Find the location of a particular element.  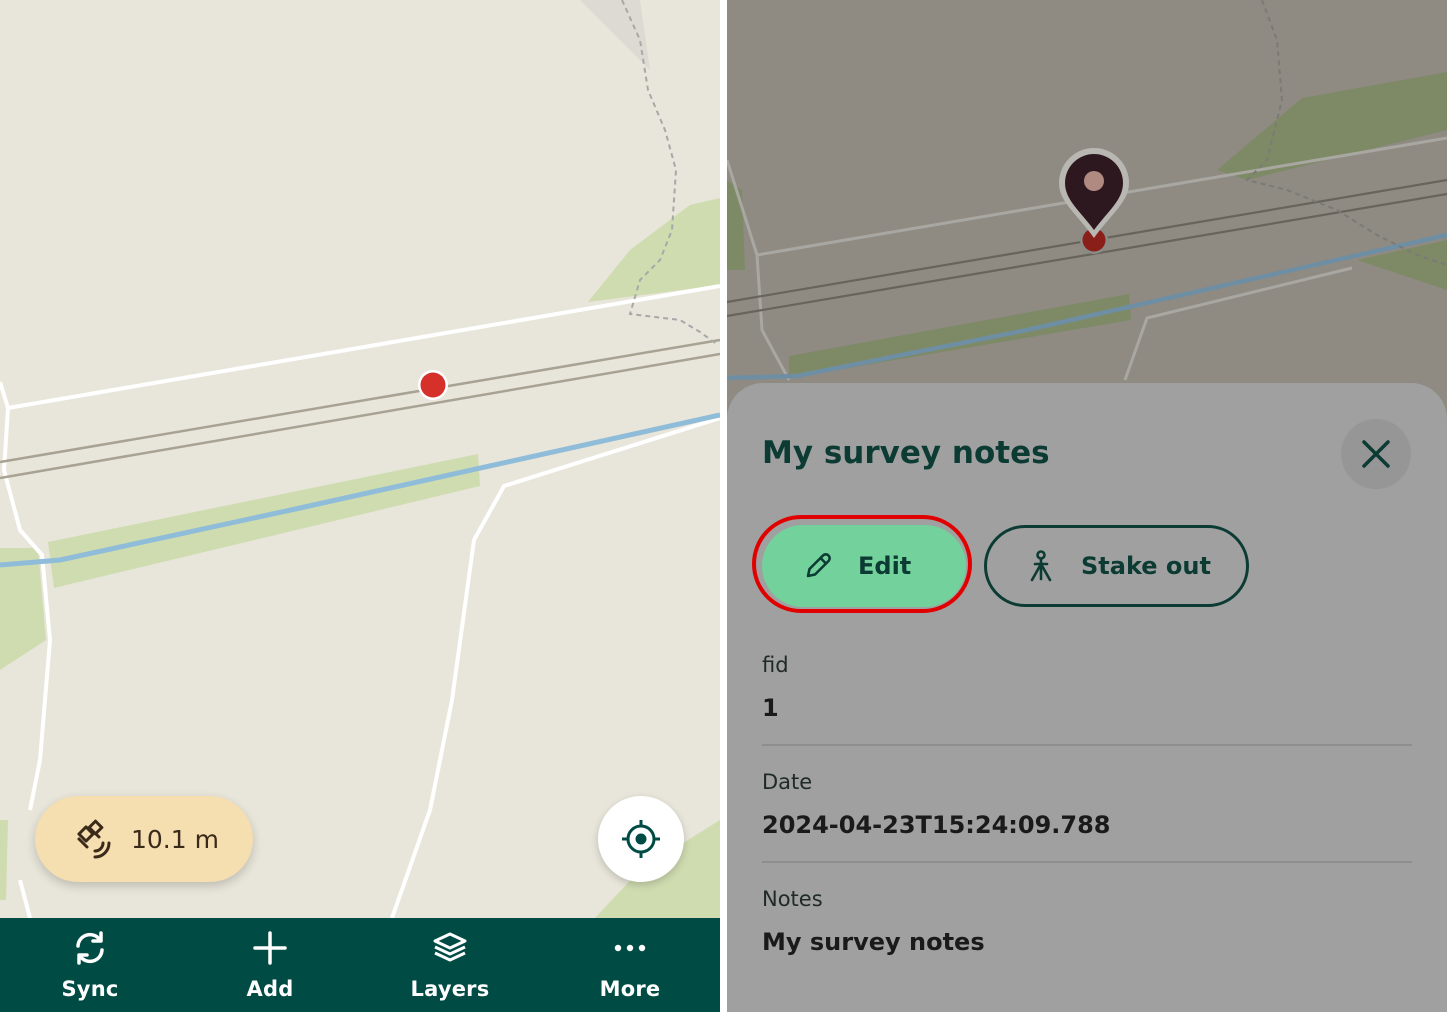

nav-sync-button: Sync is located at coordinates (90, 965).